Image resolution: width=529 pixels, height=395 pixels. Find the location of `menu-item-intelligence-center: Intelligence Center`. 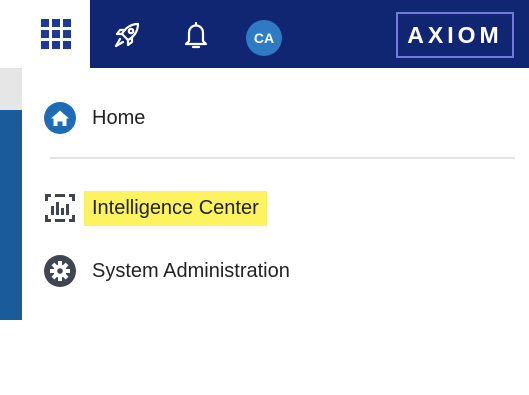

menu-item-intelligence-center: Intelligence Center is located at coordinates (154, 208).